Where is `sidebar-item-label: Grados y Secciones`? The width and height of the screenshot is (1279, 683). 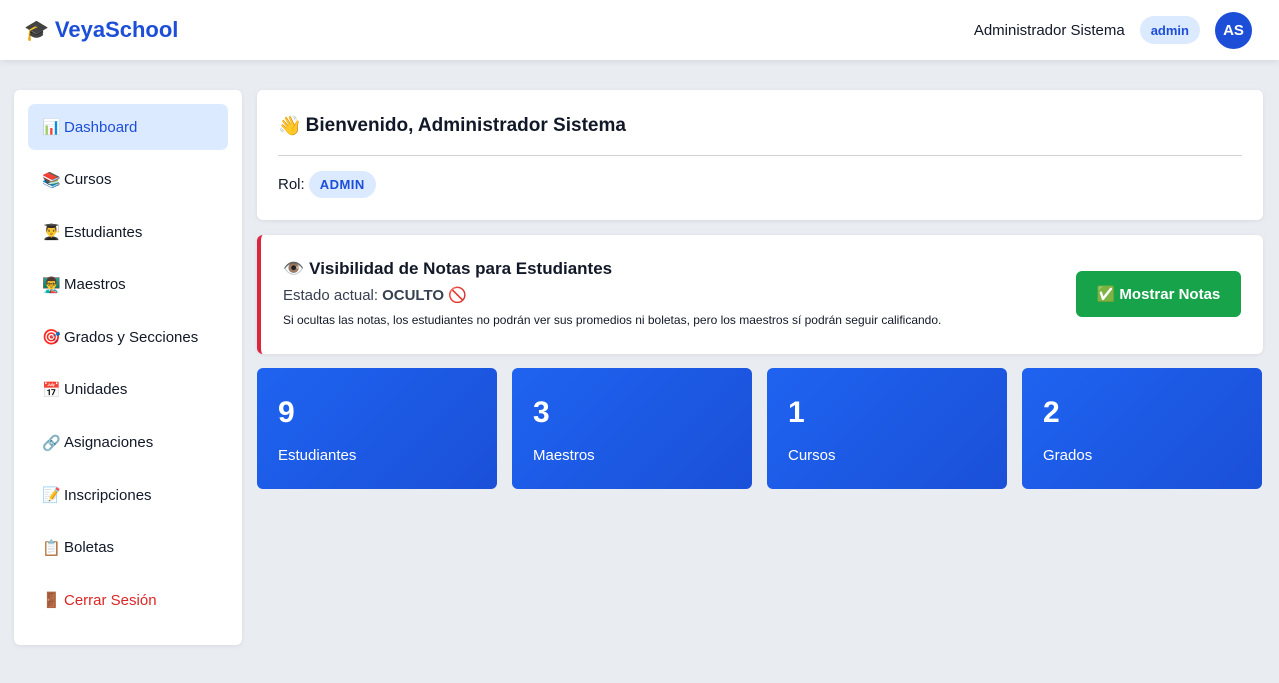 sidebar-item-label: Grados y Secciones is located at coordinates (131, 337).